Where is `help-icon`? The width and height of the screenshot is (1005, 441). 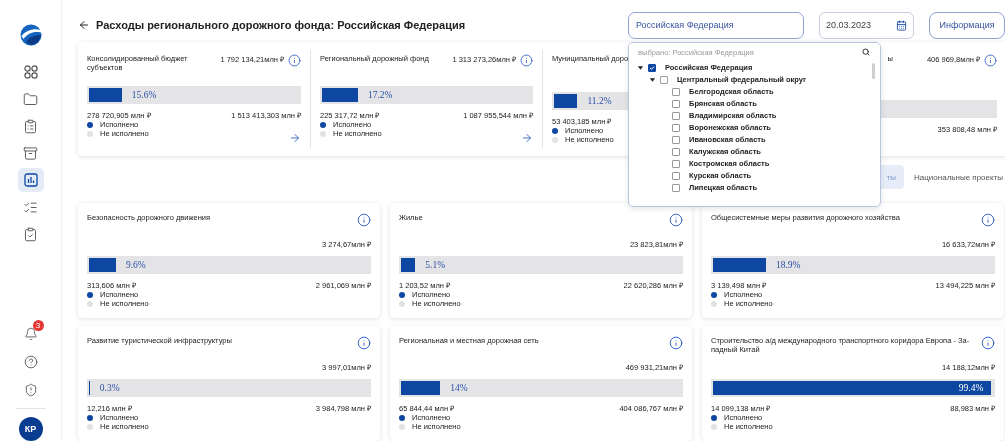 help-icon is located at coordinates (30, 362).